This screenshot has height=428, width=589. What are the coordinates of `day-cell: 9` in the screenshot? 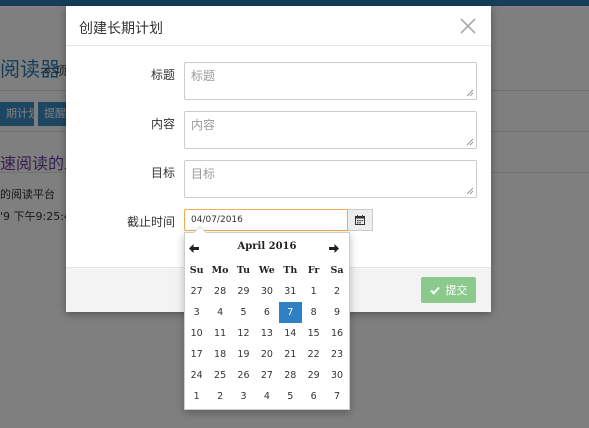 It's located at (336, 312).